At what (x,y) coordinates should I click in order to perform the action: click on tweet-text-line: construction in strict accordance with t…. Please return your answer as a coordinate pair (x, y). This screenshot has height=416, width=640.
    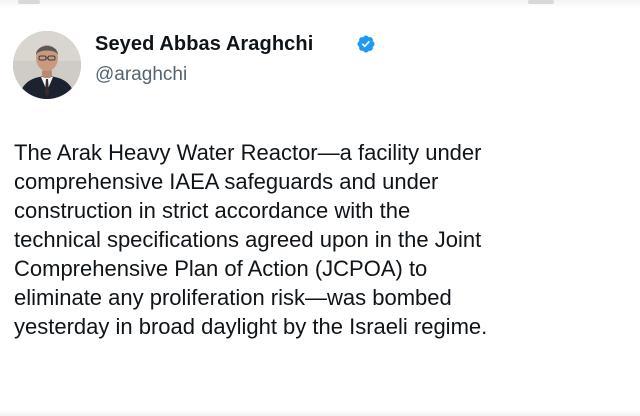
    Looking at the image, I should click on (212, 210).